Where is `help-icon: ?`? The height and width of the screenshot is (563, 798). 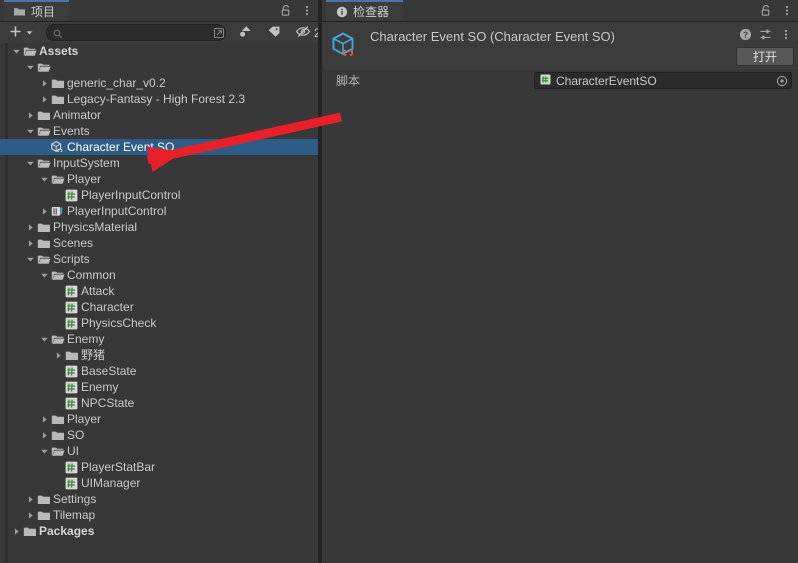
help-icon: ? is located at coordinates (745, 34).